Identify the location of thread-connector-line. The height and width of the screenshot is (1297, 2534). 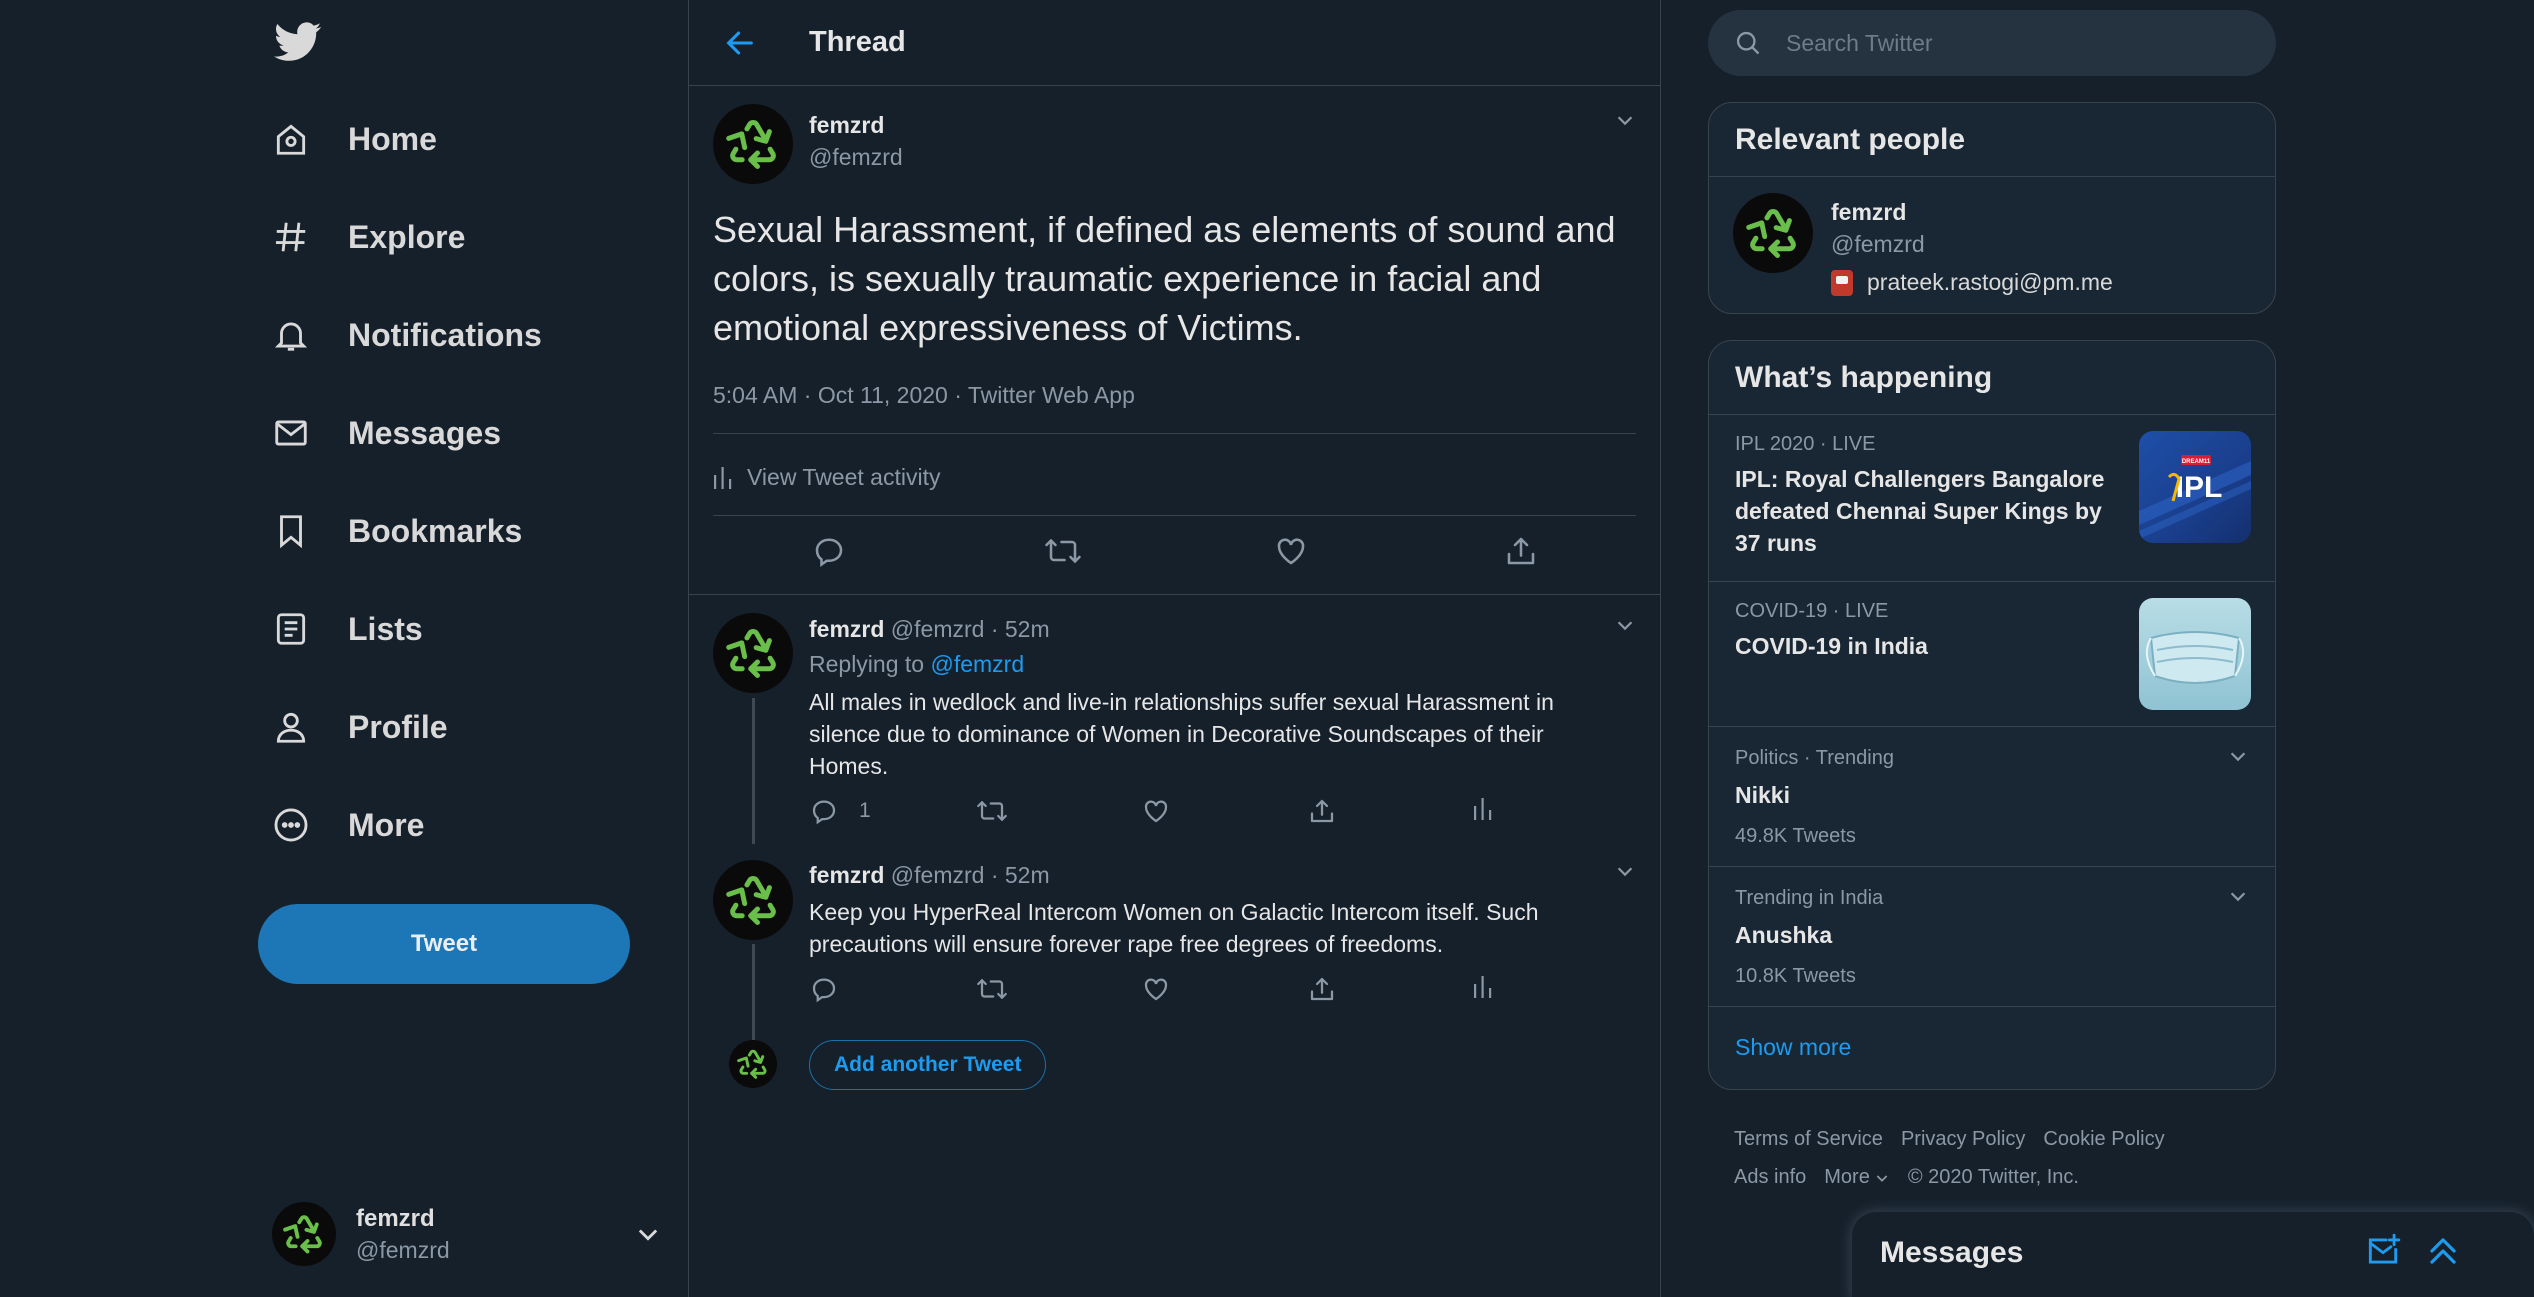
(753, 992).